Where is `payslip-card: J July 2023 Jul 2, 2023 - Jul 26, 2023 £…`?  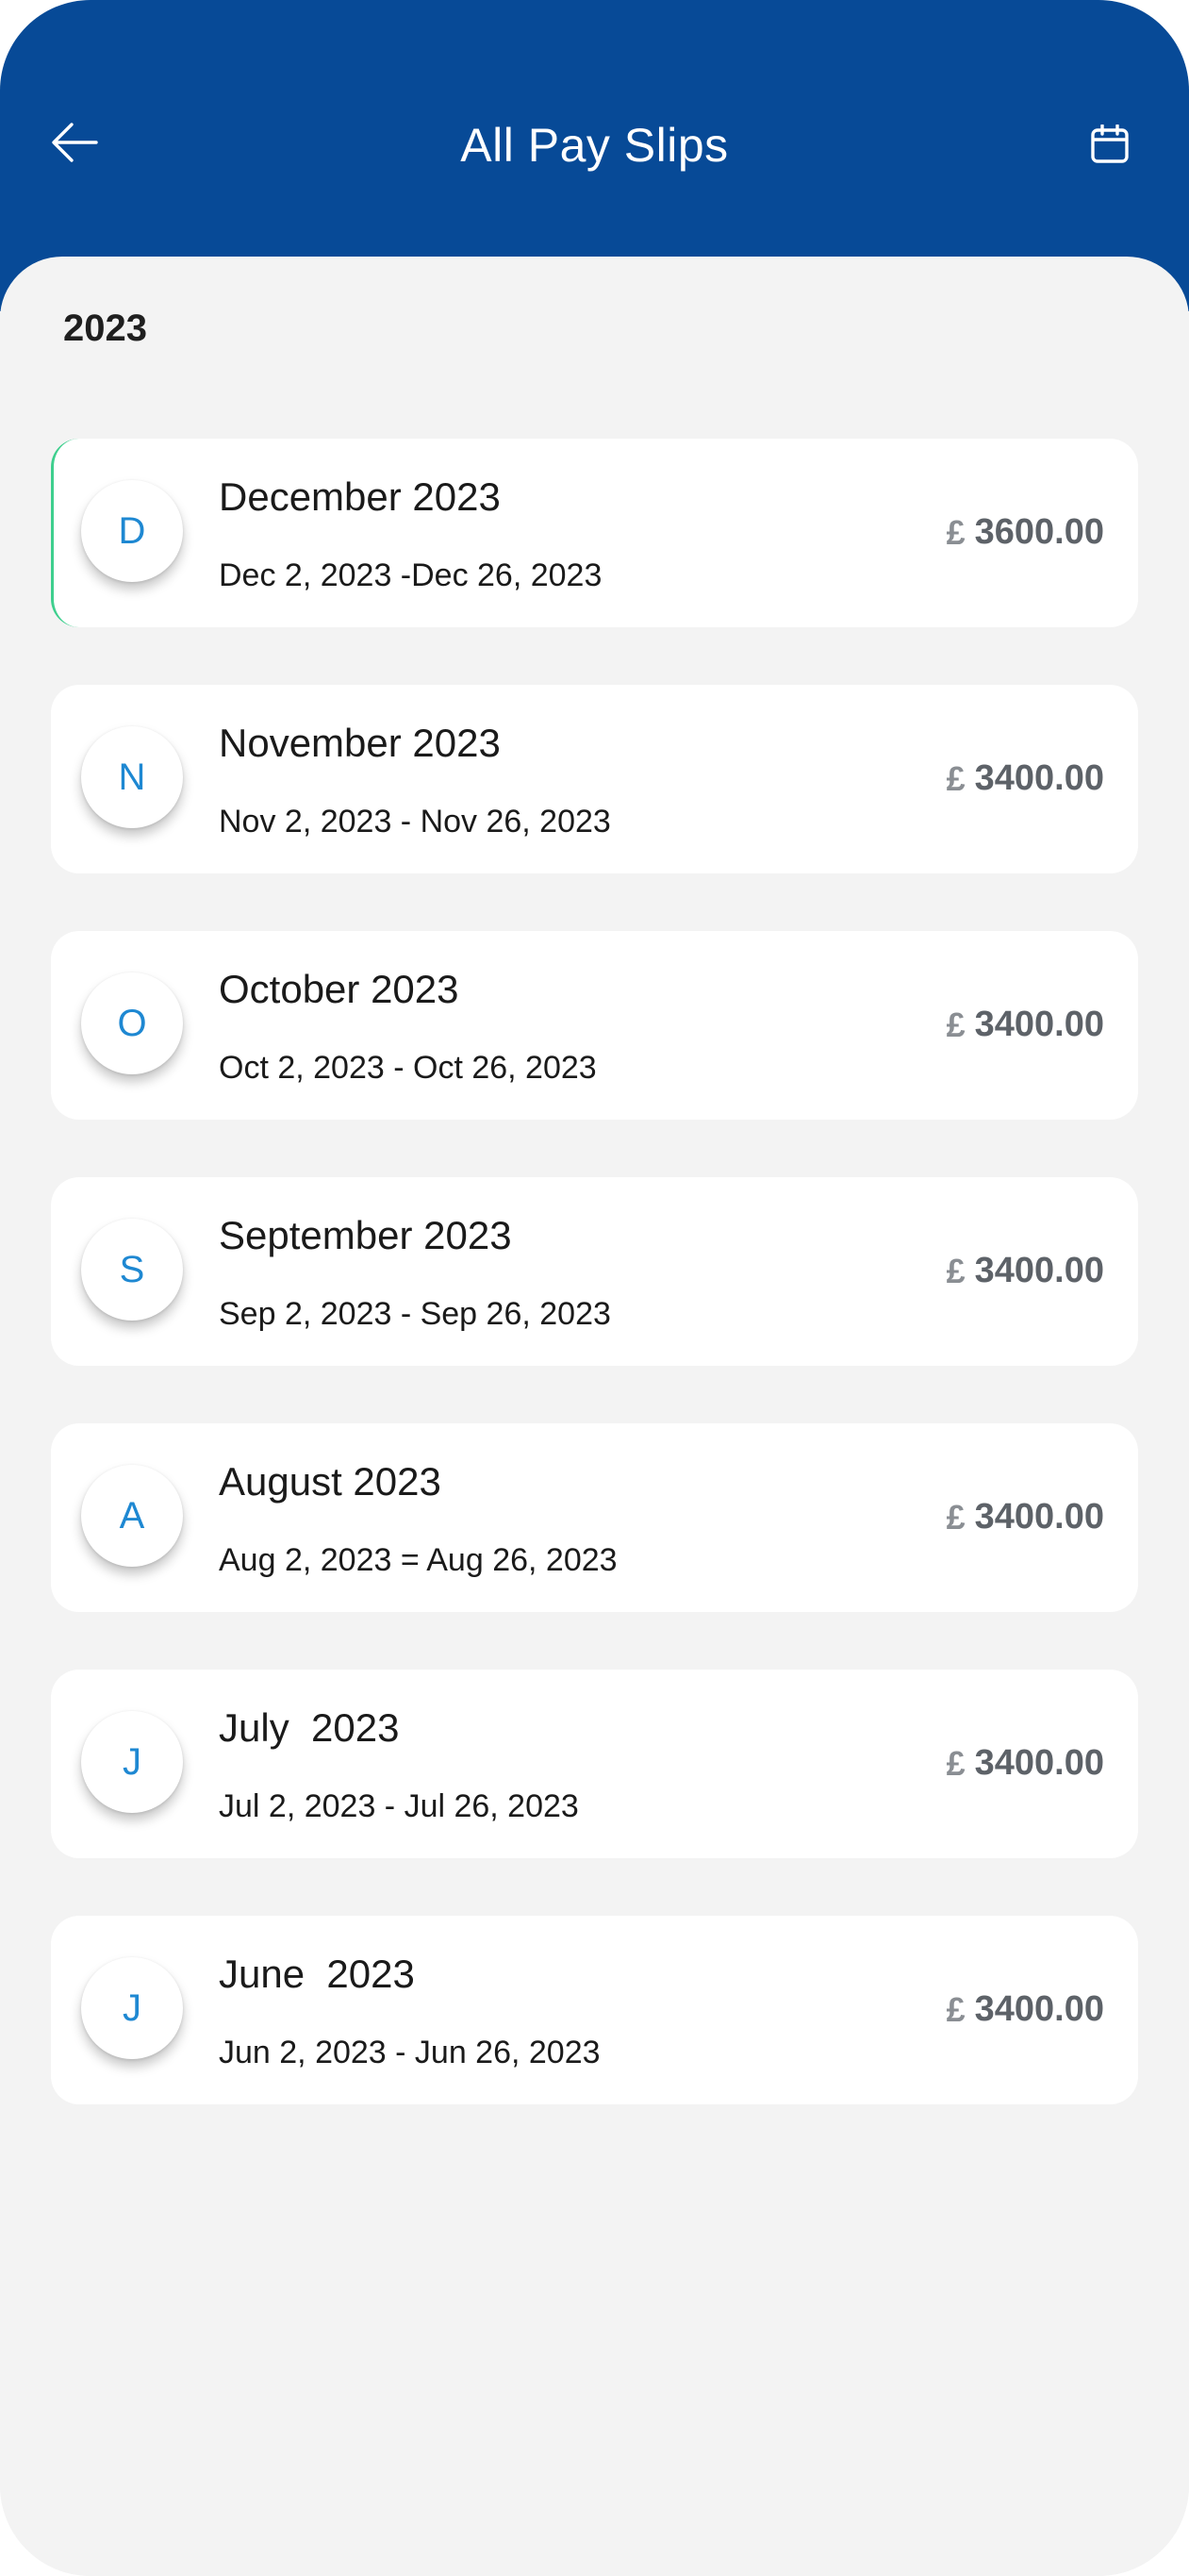
payslip-card: J July 2023 Jul 2, 2023 - Jul 26, 2023 £… is located at coordinates (594, 1764).